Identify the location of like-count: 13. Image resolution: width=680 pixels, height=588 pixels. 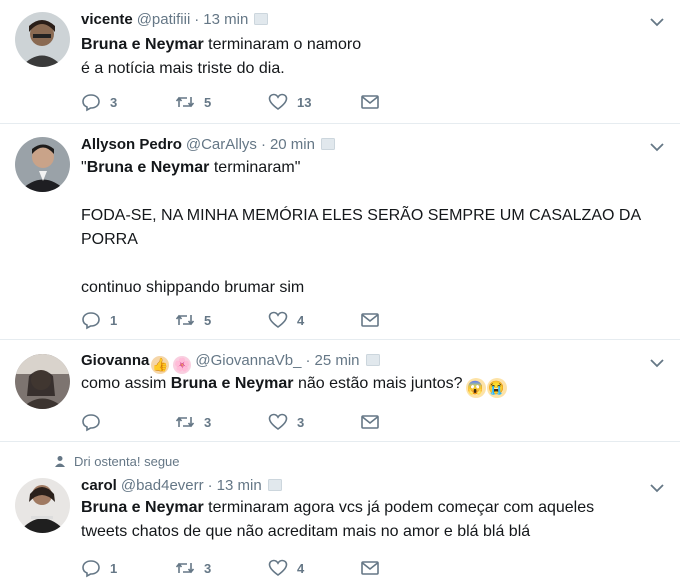
(304, 102).